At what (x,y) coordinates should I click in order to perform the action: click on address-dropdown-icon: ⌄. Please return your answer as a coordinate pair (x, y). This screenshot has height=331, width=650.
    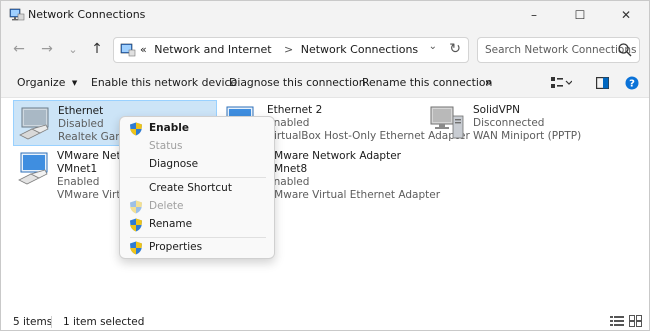
    Looking at the image, I should click on (433, 46).